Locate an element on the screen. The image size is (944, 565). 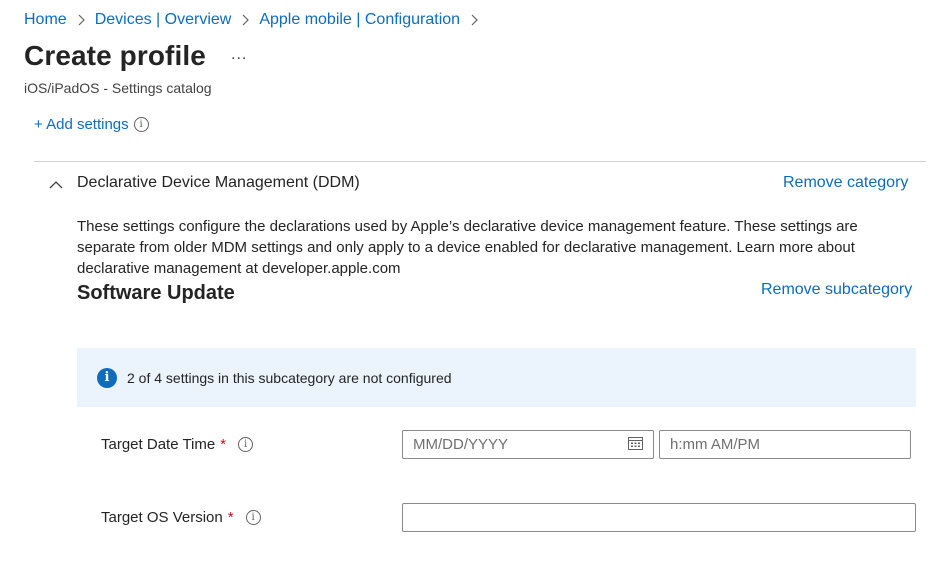
calendar-icon is located at coordinates (635, 445).